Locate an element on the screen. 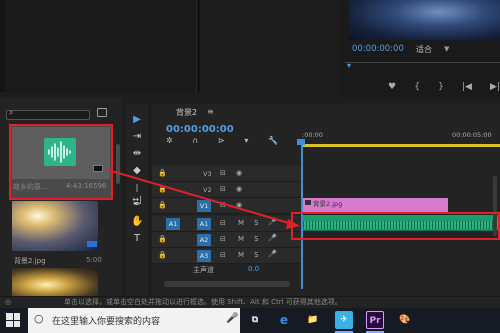 This screenshot has height=333, width=500. track-target-a1: A1 is located at coordinates (204, 224).